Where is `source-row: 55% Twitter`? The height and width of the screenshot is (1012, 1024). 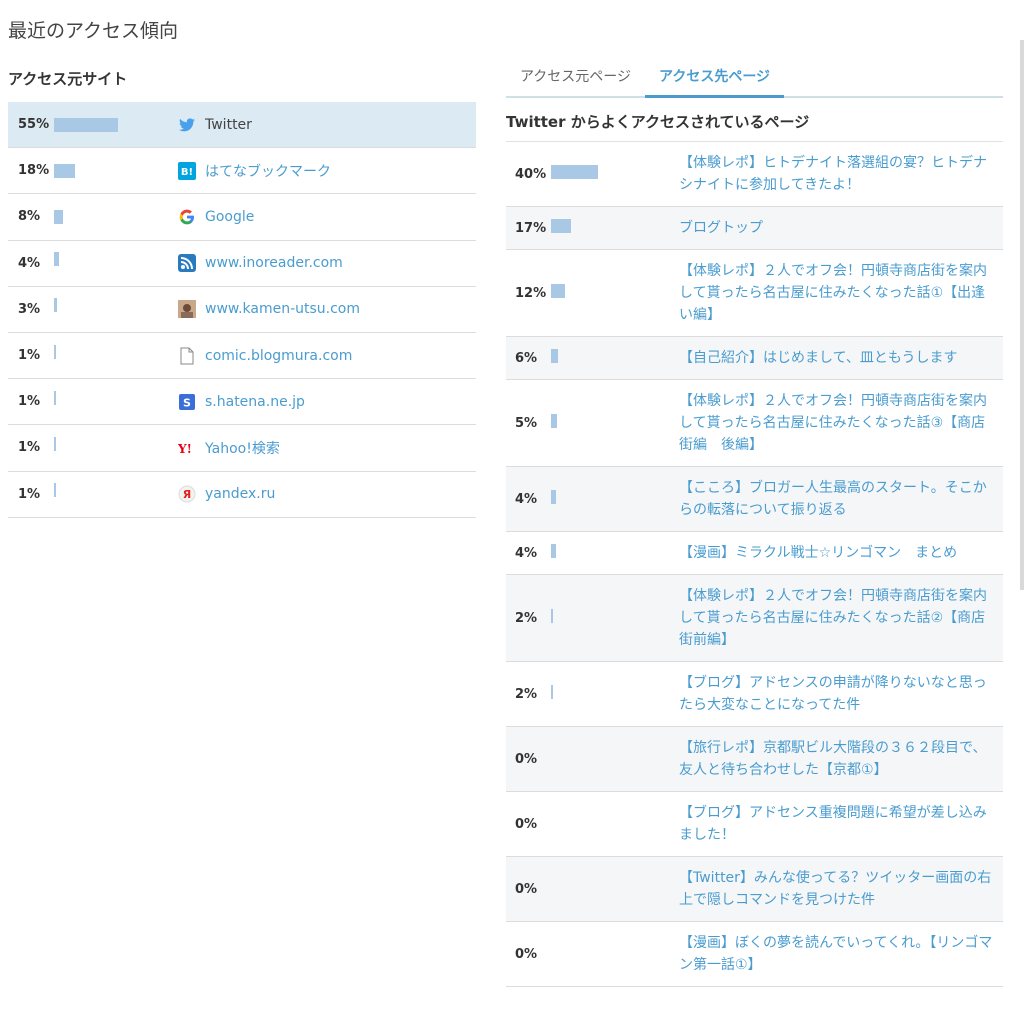
source-row: 55% Twitter is located at coordinates (242, 125).